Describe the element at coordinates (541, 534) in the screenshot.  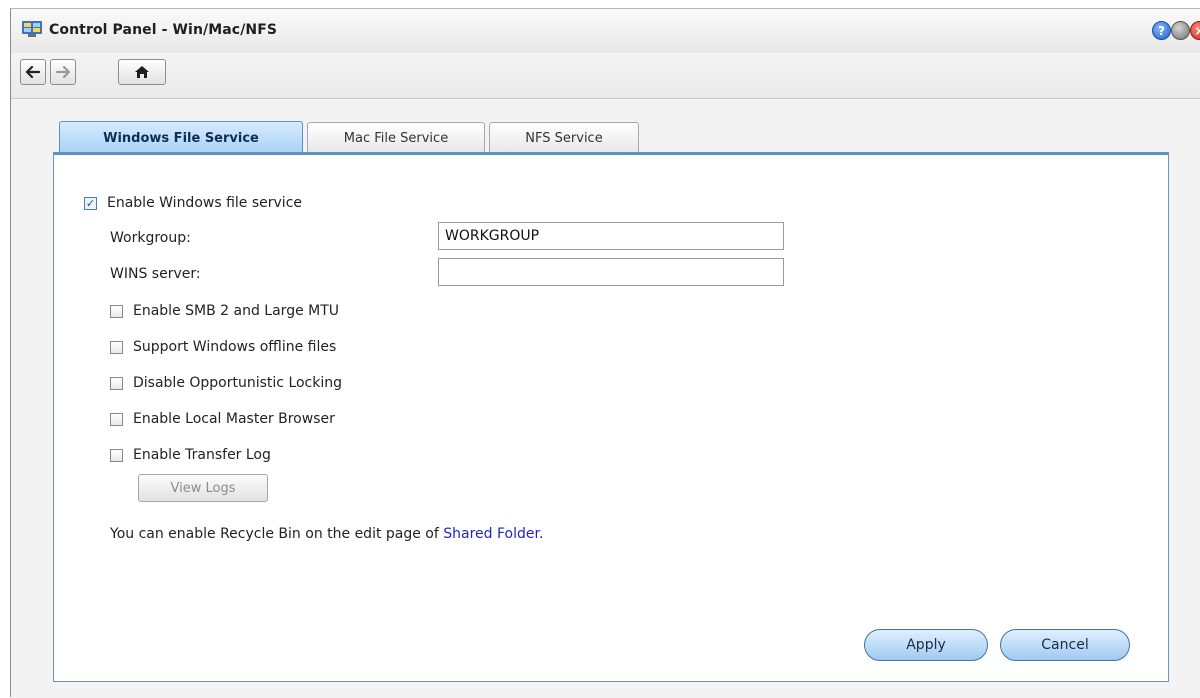
I see `recycle-bin-note-suffix: .` at that location.